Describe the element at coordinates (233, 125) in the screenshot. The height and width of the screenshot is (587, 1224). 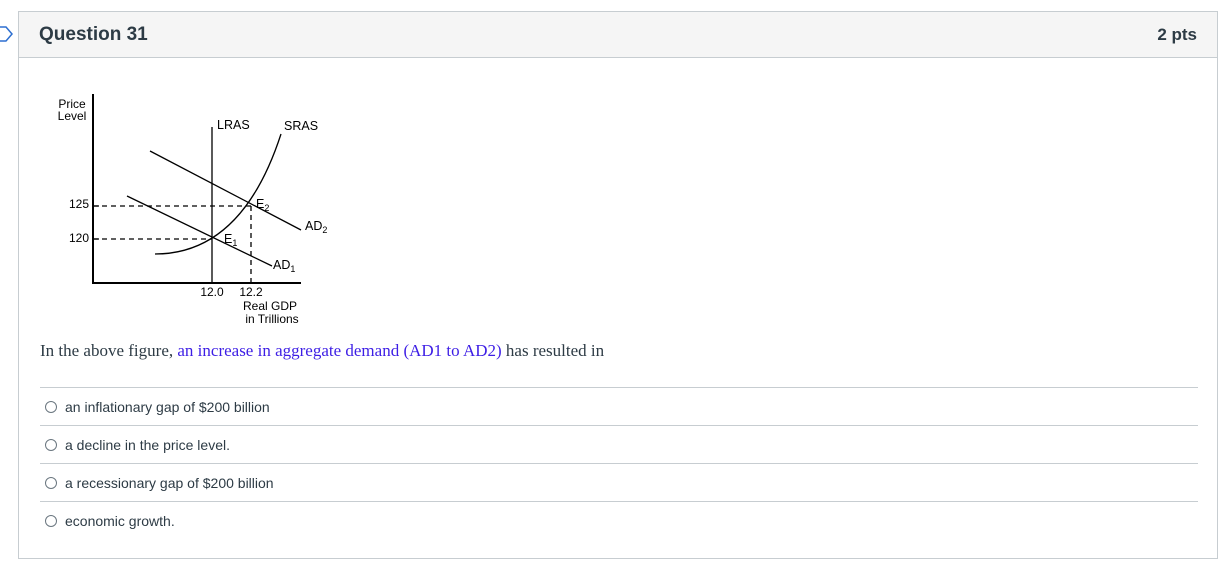
I see `lras-label: LRAS` at that location.